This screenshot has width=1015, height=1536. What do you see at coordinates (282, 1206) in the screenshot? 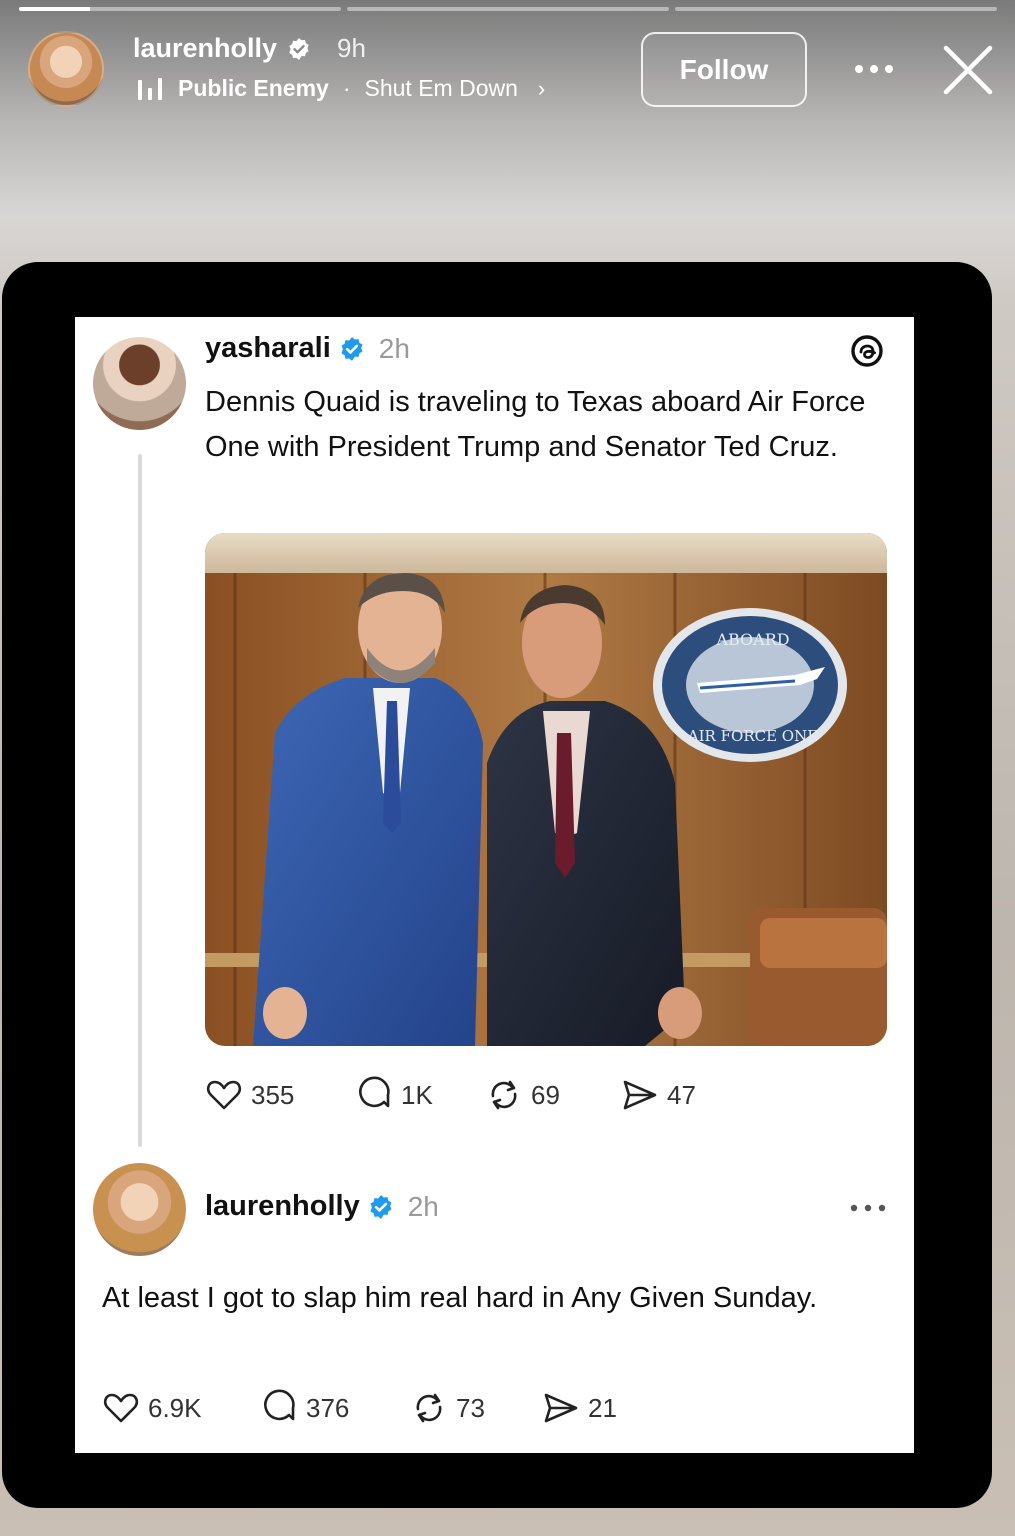
I see `post2-username: laurenholly` at bounding box center [282, 1206].